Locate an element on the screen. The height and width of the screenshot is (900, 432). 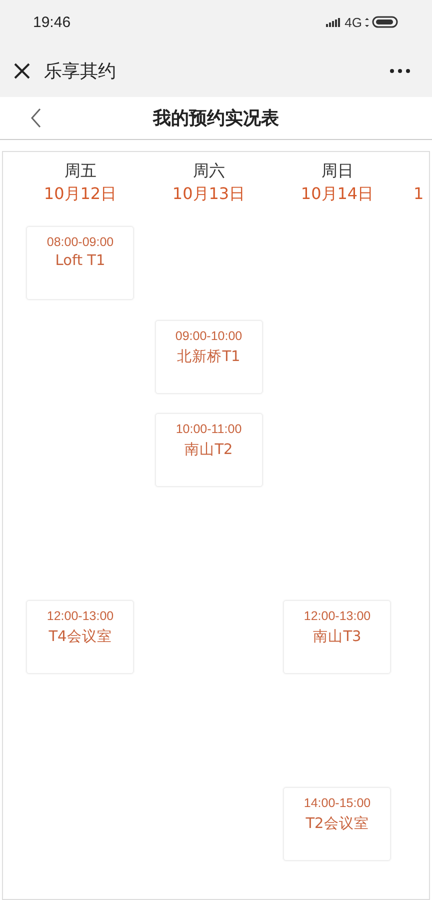
battery-icon is located at coordinates (385, 22).